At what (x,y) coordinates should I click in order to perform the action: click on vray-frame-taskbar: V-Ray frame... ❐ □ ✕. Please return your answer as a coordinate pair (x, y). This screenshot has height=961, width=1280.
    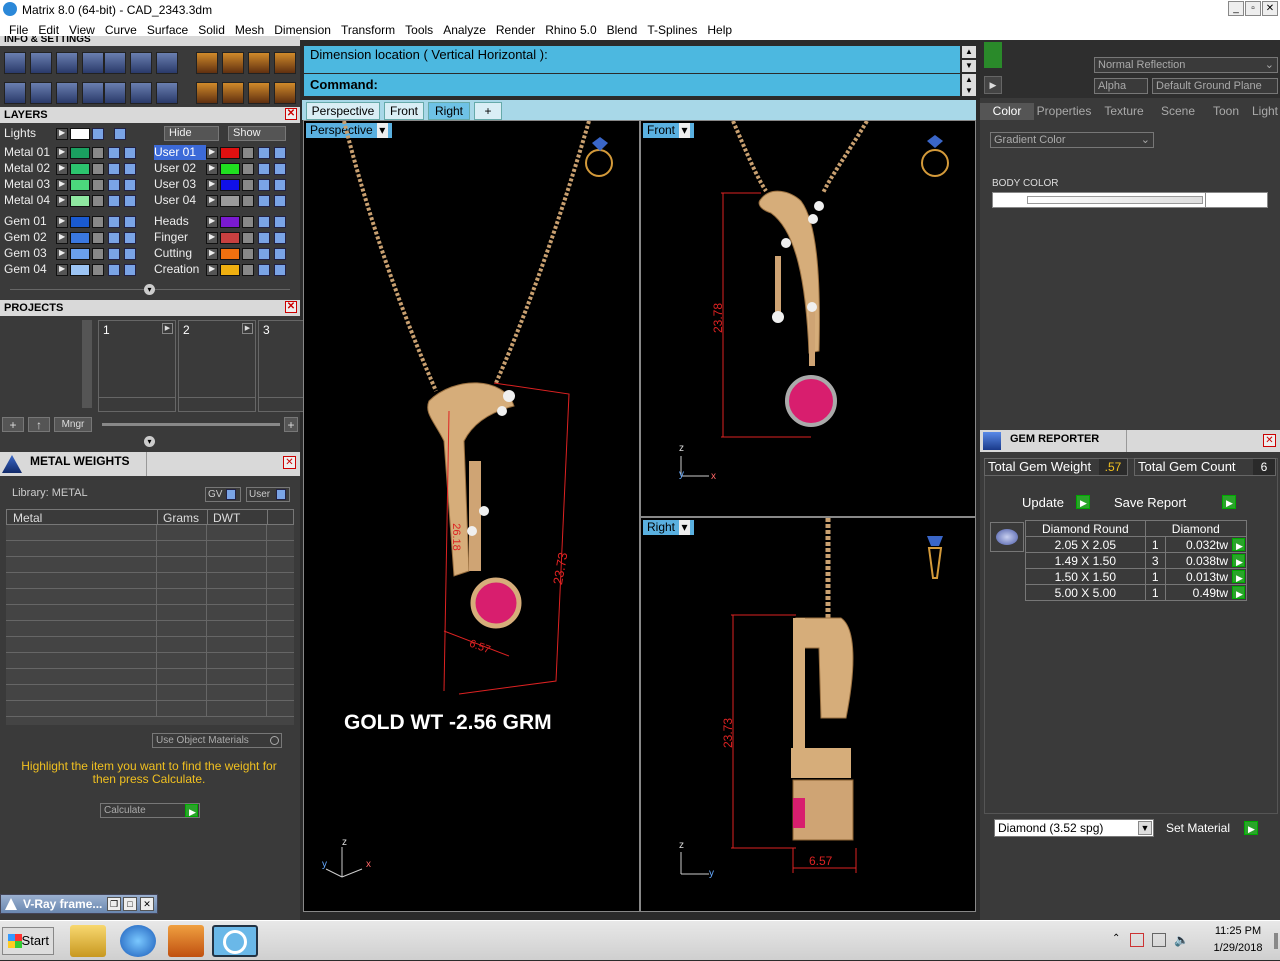
    Looking at the image, I should click on (79, 904).